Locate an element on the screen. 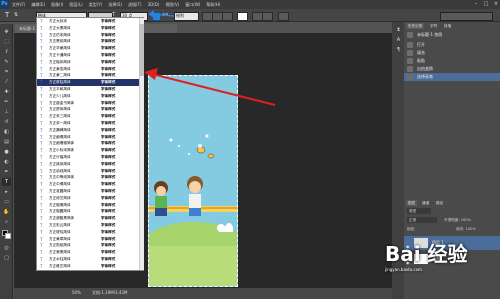 The width and height of the screenshot is (500, 299). font-list-item: T 方正超粗黑简体 字体样式 is located at coordinates (88, 218).